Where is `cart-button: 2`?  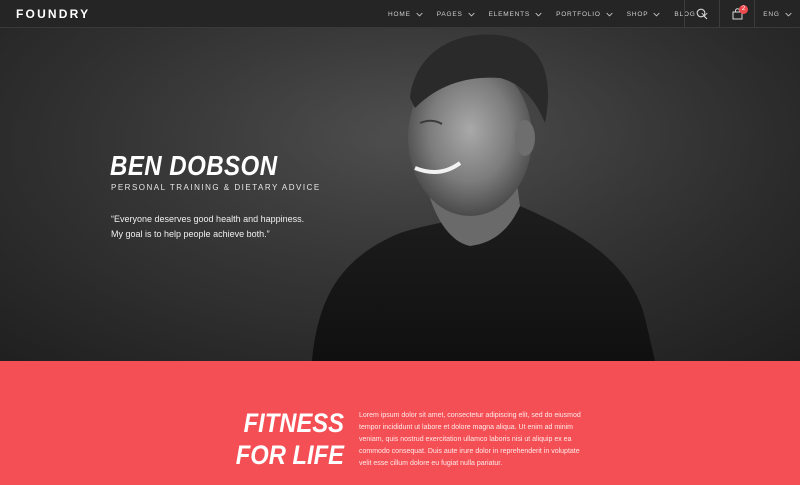 cart-button: 2 is located at coordinates (737, 14).